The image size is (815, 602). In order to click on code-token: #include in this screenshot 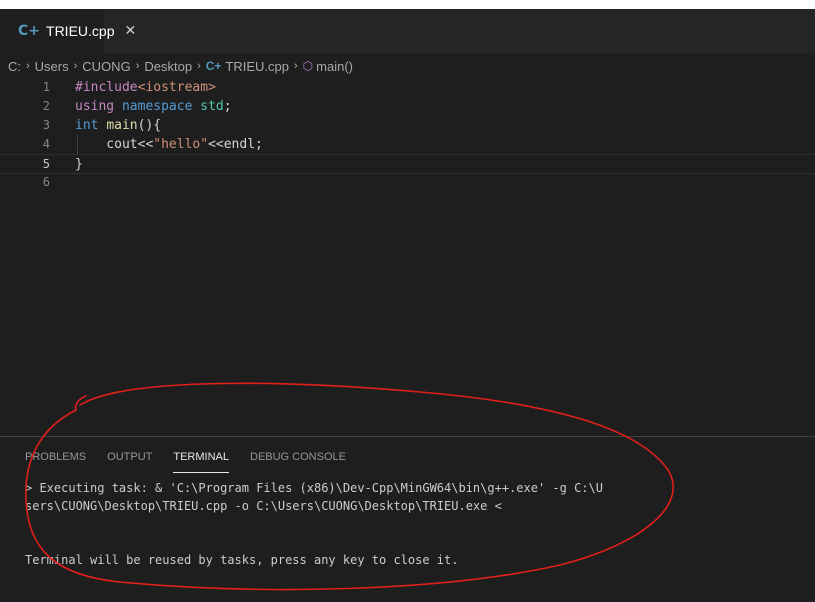, I will do `click(106, 87)`.